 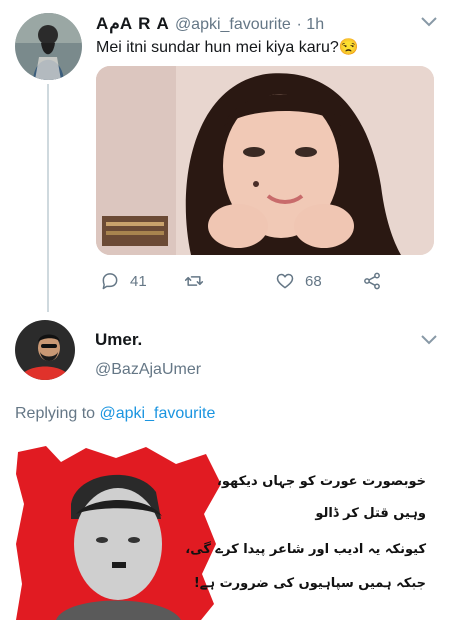 I want to click on meme-line-4: جبکہ ہمیں سپاہیوں کی ضرورت ہے!, so click(x=309, y=583).